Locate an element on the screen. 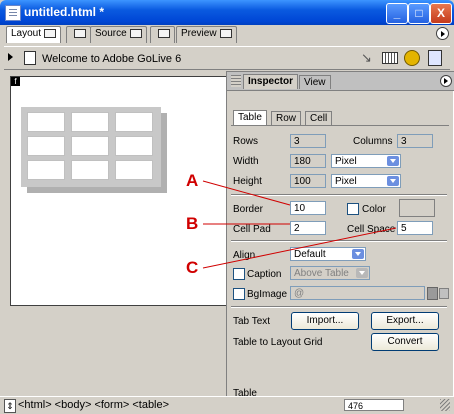 Image resolution: width=454 pixels, height=414 pixels. color-swatch is located at coordinates (417, 208).